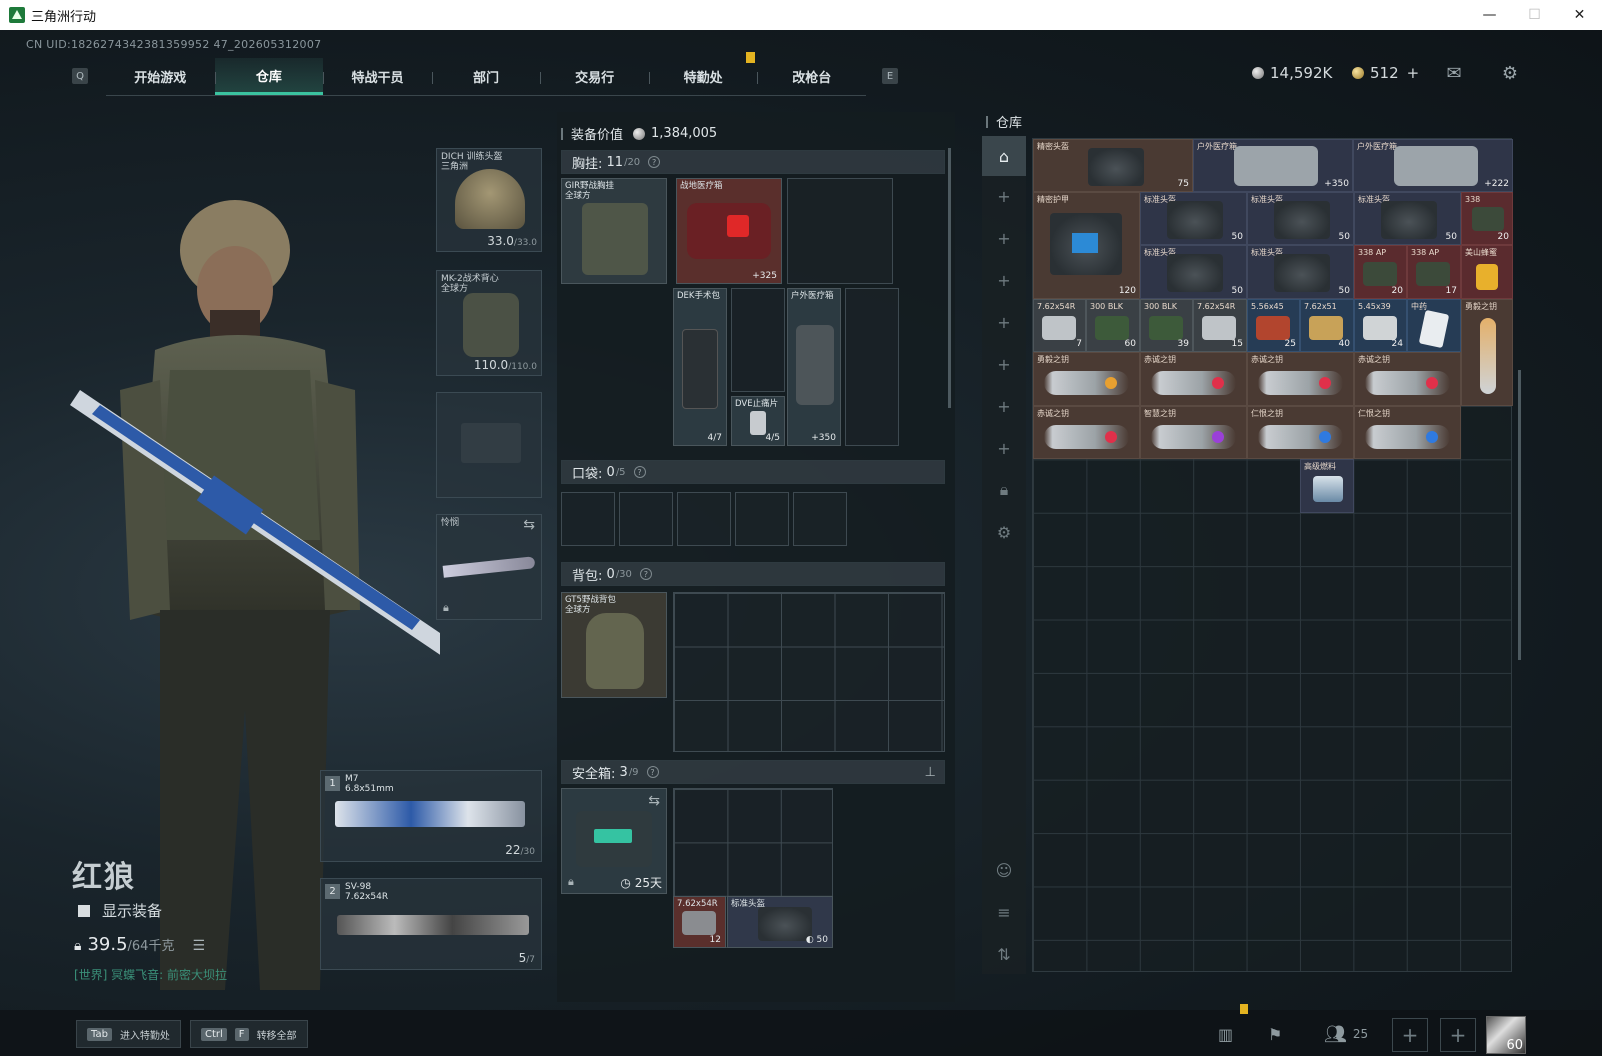  Describe the element at coordinates (269, 76) in the screenshot. I see `tab-warehouse: 仓库` at that location.